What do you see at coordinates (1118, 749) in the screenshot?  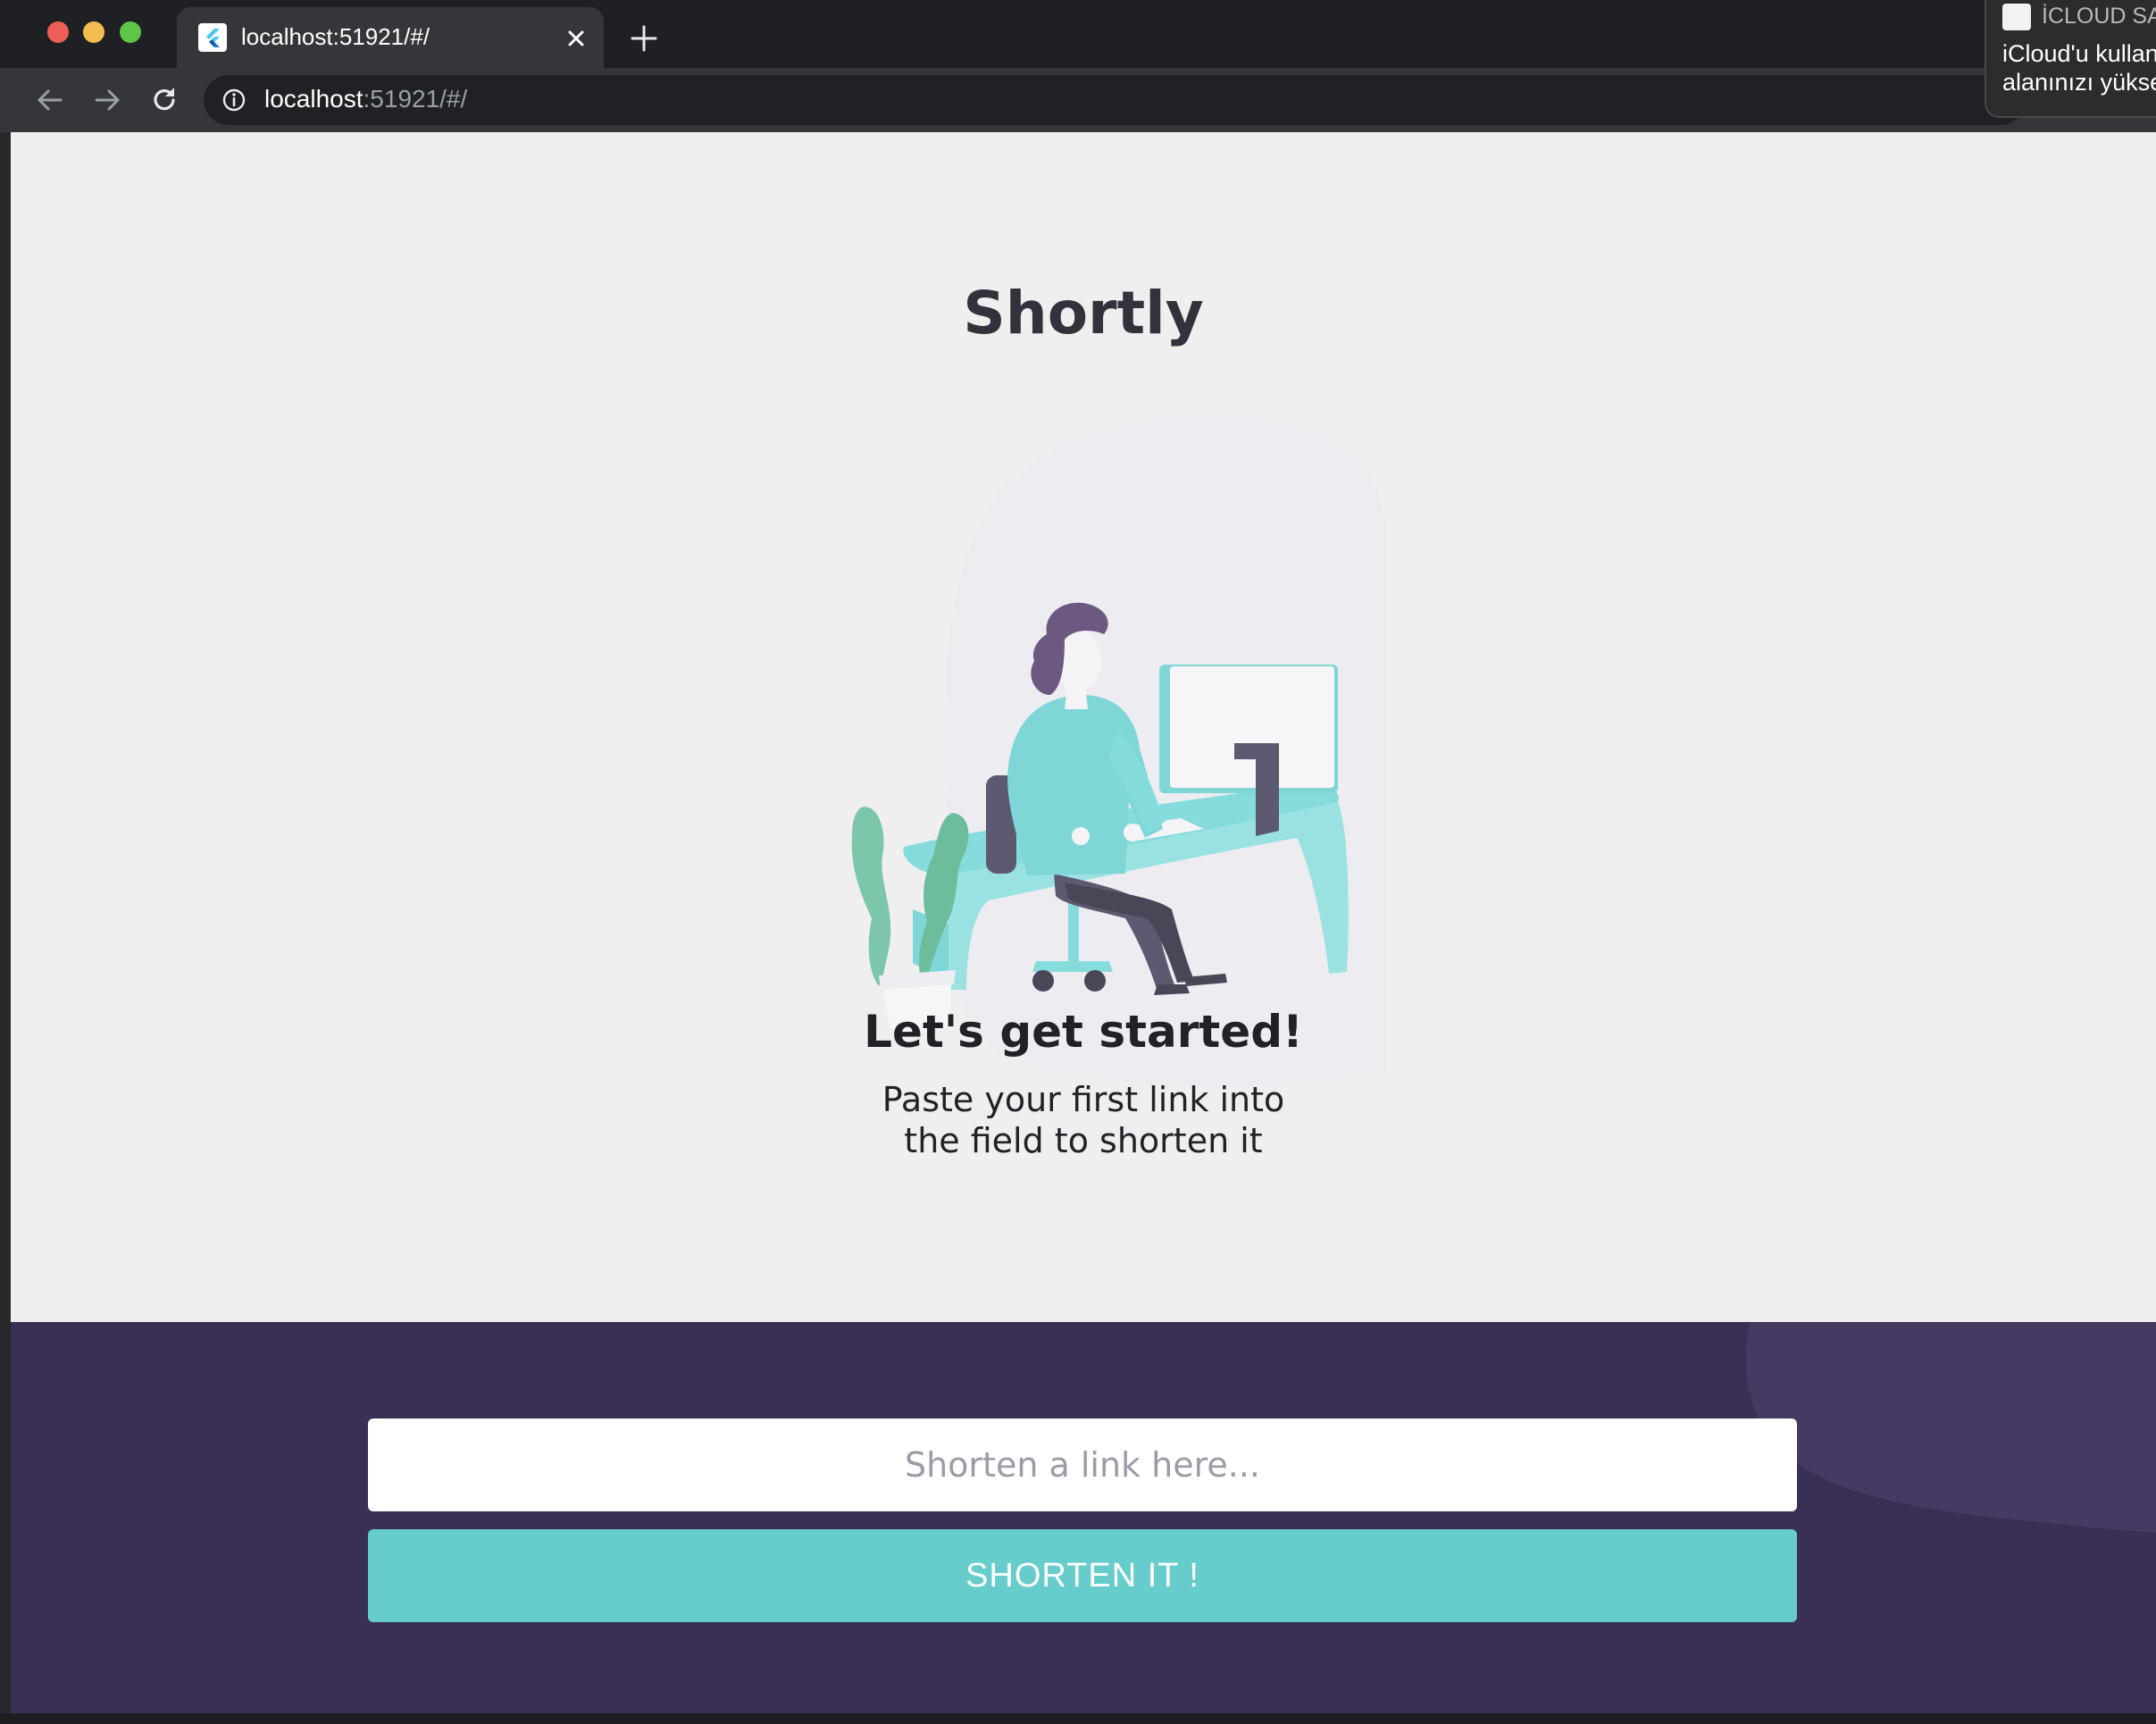 I see `working-person-illustration` at bounding box center [1118, 749].